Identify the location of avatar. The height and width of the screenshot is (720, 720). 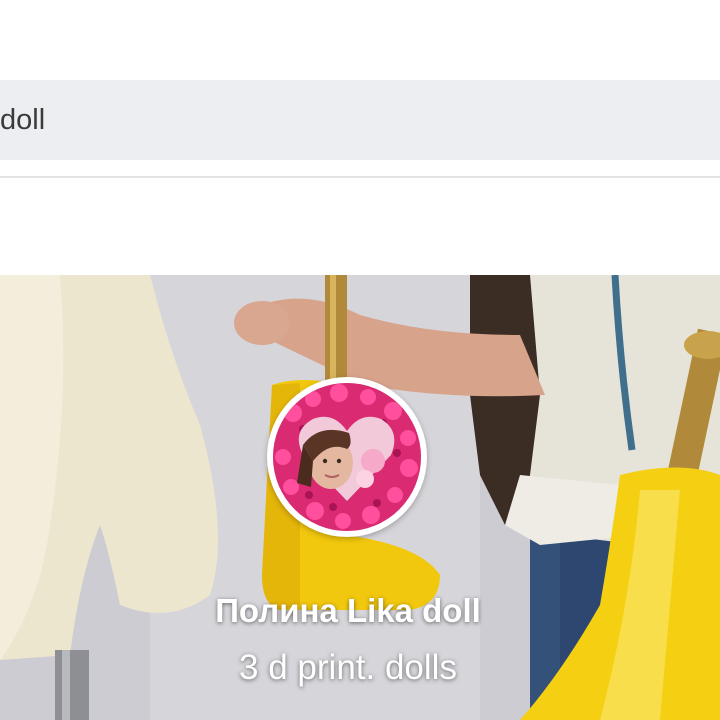
(347, 457).